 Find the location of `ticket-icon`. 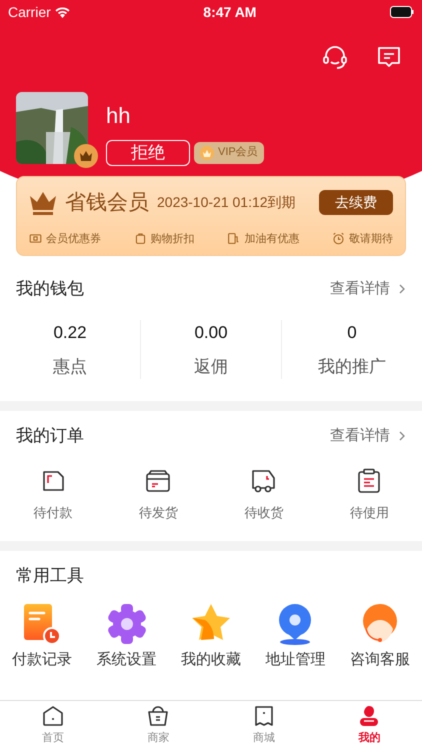

ticket-icon is located at coordinates (35, 239).